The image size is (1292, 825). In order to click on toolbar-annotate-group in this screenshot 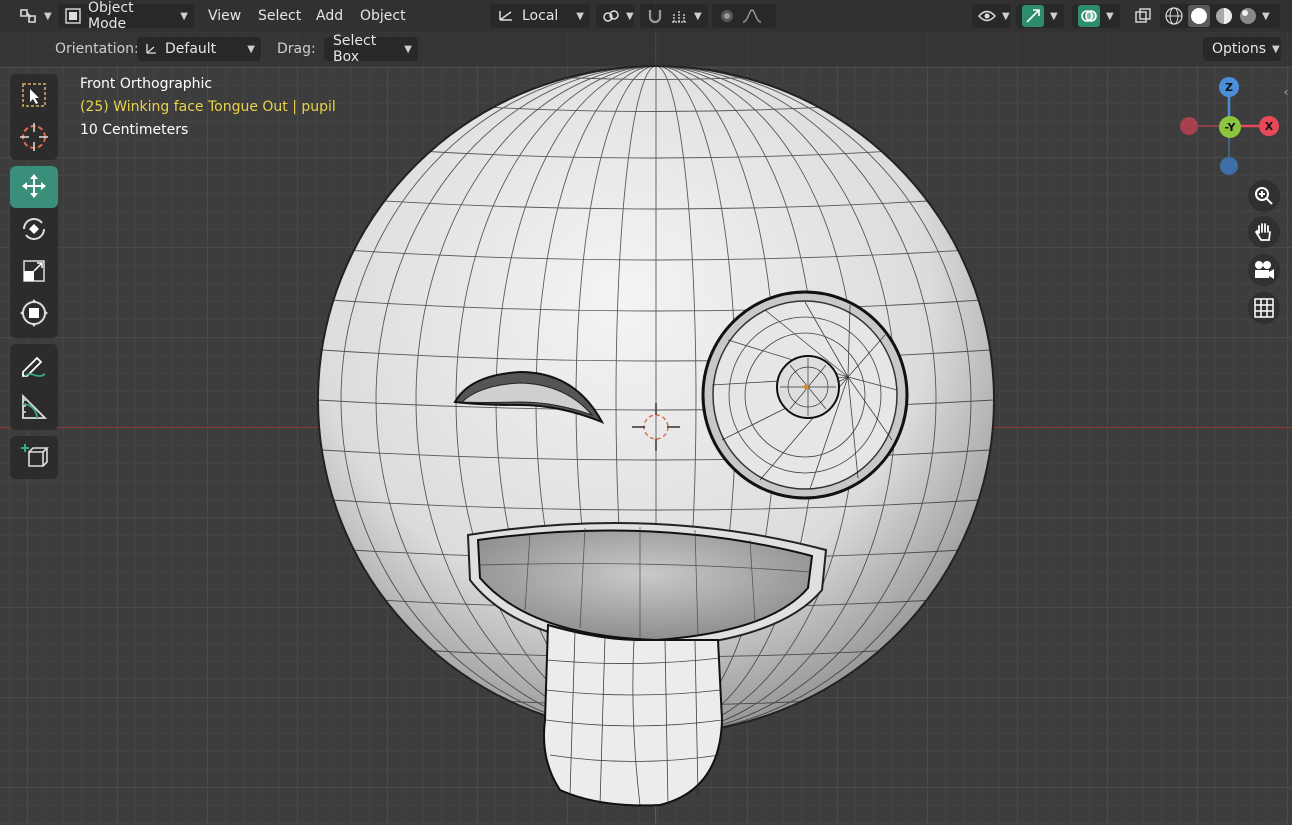, I will do `click(34, 387)`.